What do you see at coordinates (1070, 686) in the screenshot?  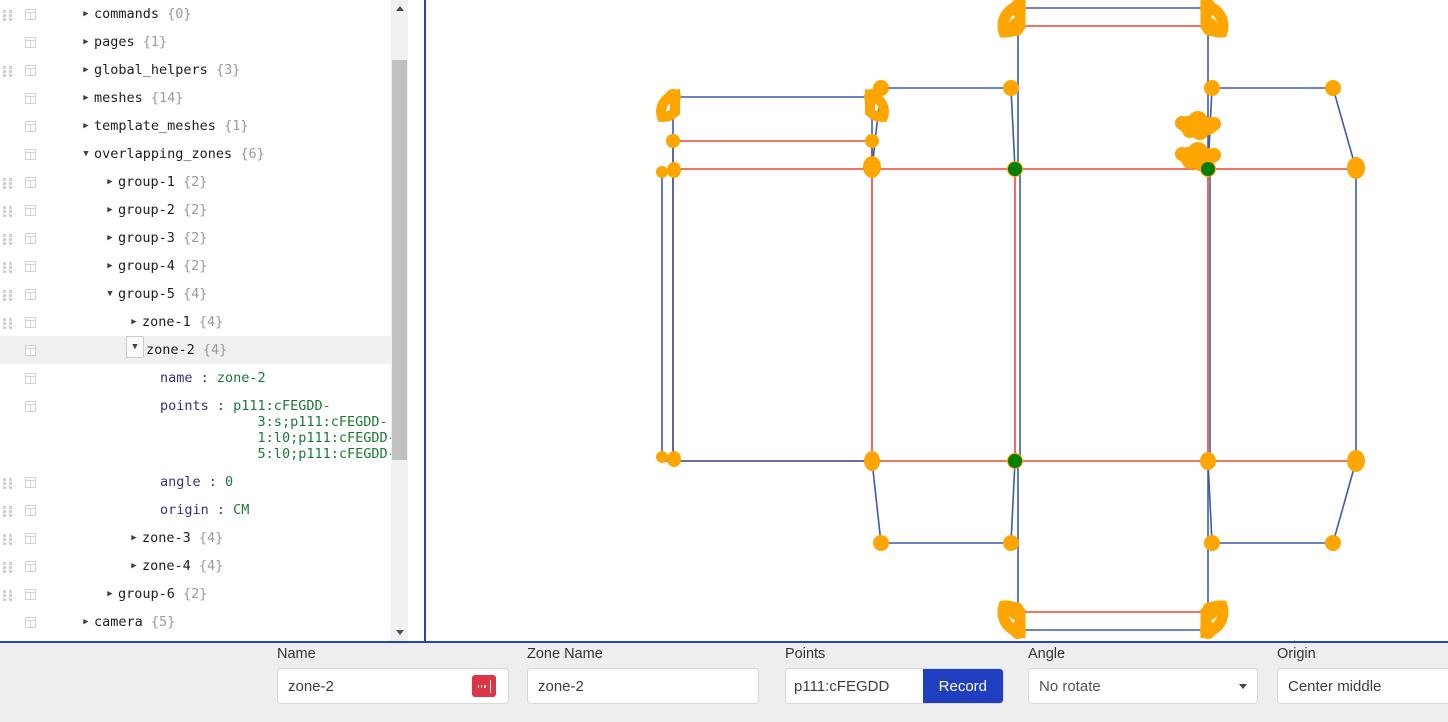 I see `angle-select-value: No rotate` at bounding box center [1070, 686].